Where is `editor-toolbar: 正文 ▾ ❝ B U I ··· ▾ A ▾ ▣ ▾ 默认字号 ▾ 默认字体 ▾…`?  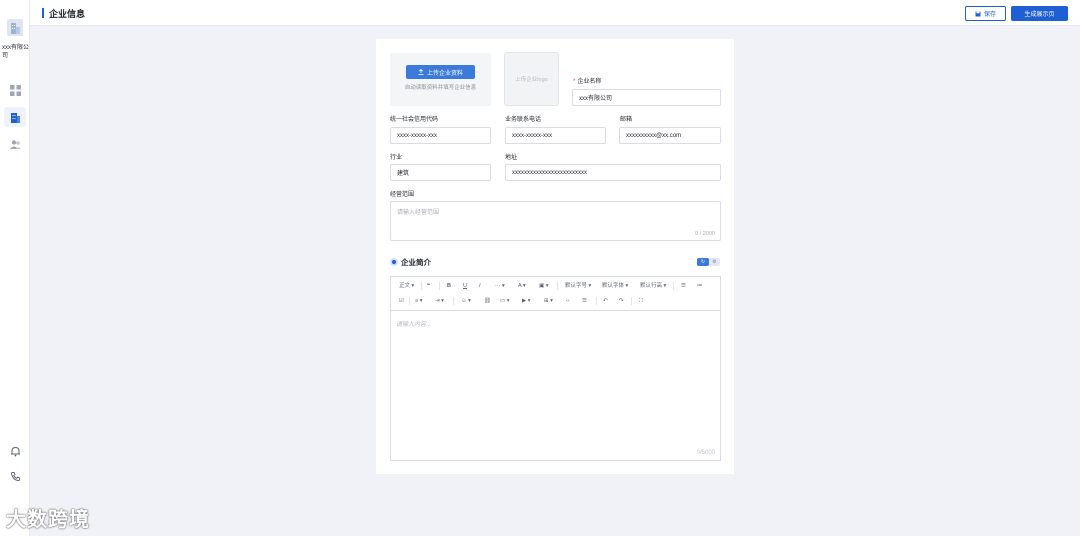
editor-toolbar: 正文 ▾ ❝ B U I ··· ▾ A ▾ ▣ ▾ 默认字号 ▾ 默认字体 ▾… is located at coordinates (555, 294).